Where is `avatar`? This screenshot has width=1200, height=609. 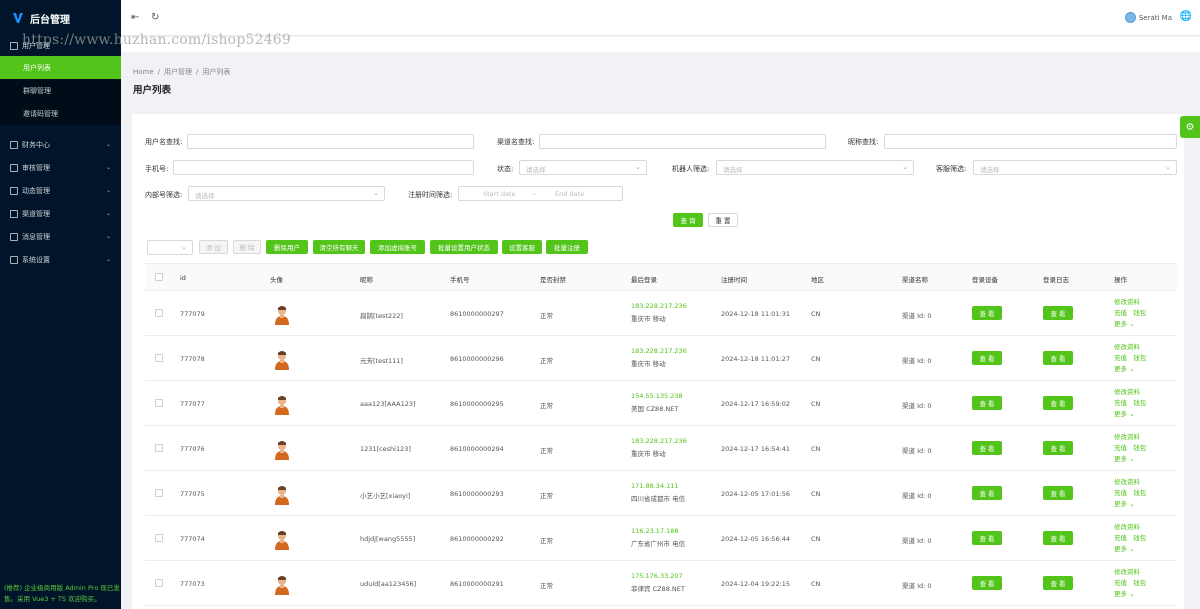
avatar is located at coordinates (1130, 17).